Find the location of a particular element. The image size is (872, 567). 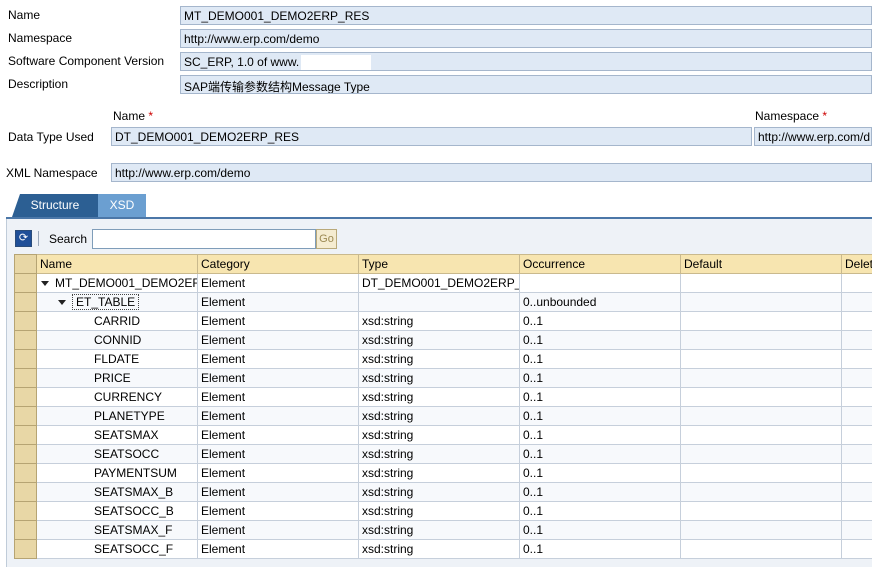

cell-name: CARRID is located at coordinates (117, 321).